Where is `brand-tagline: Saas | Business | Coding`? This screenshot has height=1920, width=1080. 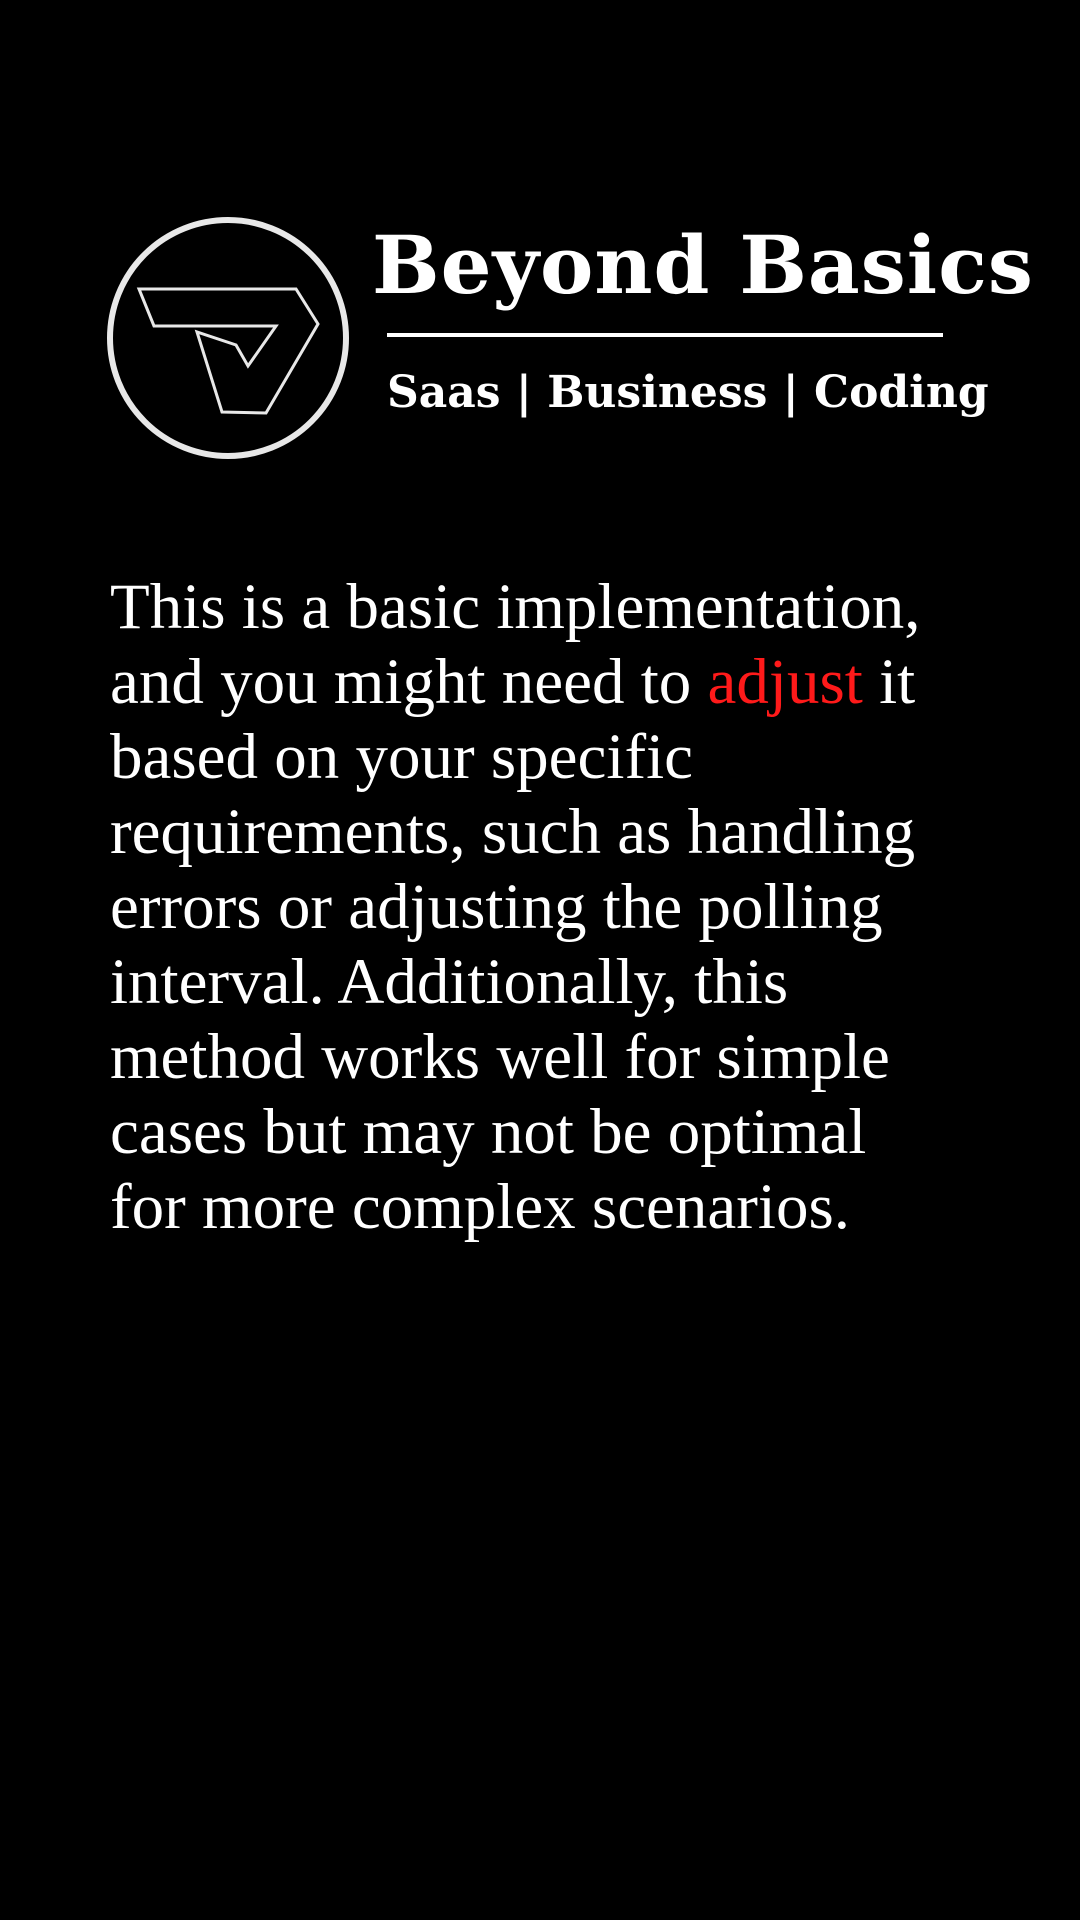
brand-tagline: Saas | Business | Coding is located at coordinates (688, 392).